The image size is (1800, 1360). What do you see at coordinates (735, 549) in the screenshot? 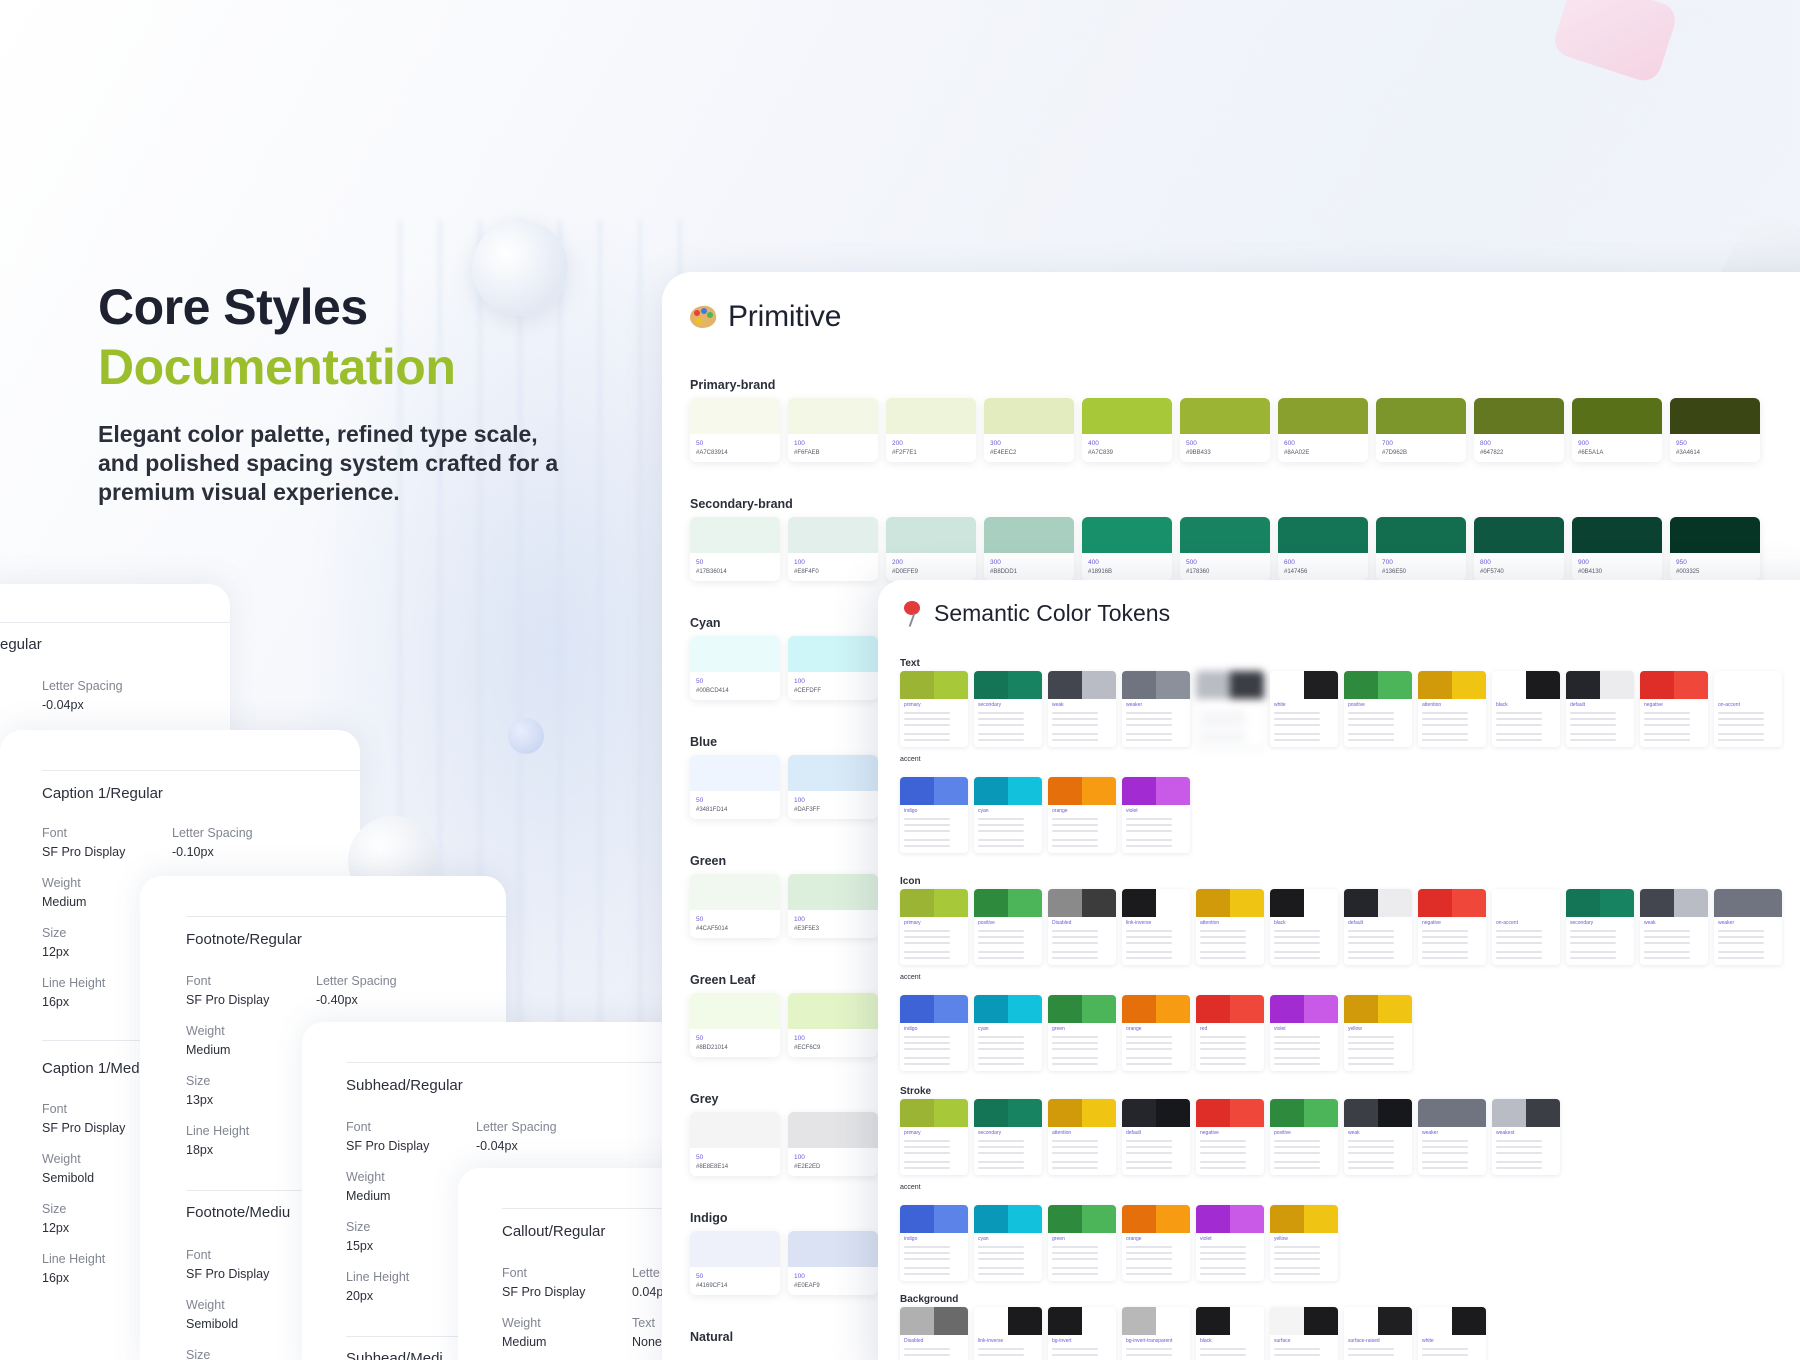
I see `color-swatch: 50 #17B36014` at bounding box center [735, 549].